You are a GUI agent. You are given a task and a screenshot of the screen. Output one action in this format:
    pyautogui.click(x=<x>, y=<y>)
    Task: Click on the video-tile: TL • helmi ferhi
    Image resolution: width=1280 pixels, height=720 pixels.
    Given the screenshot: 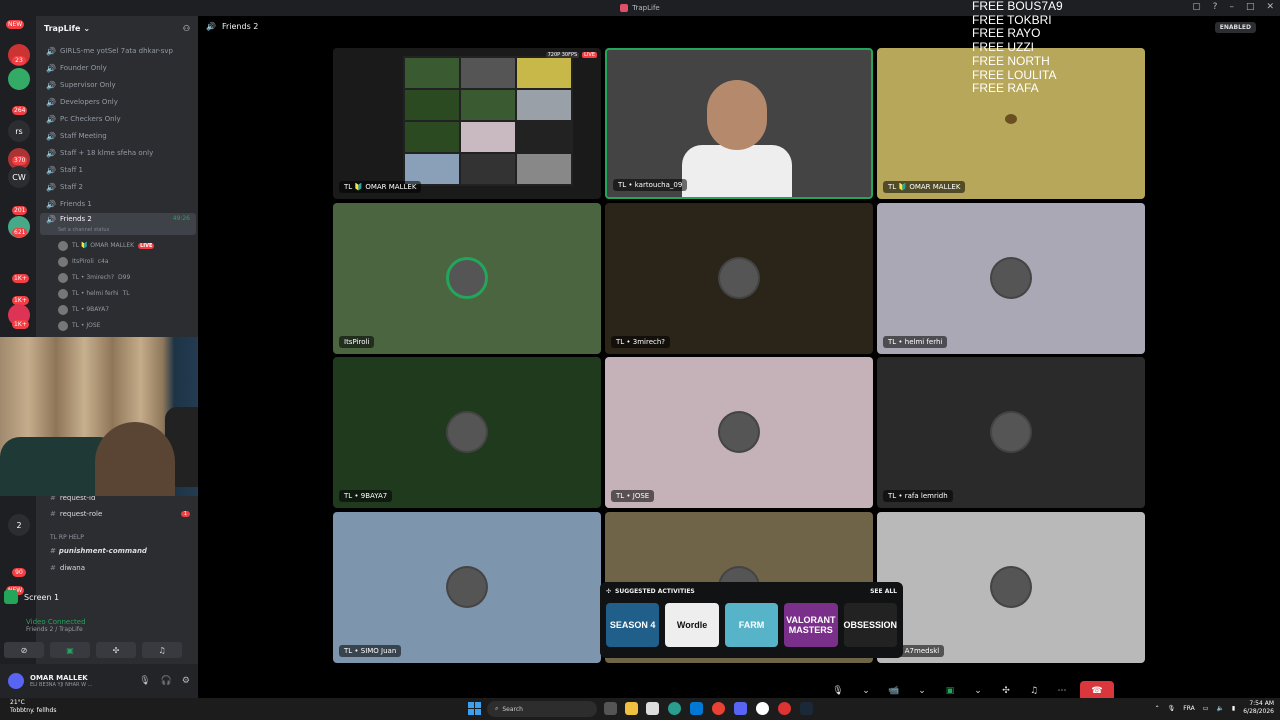 What is the action you would take?
    pyautogui.click(x=1011, y=278)
    